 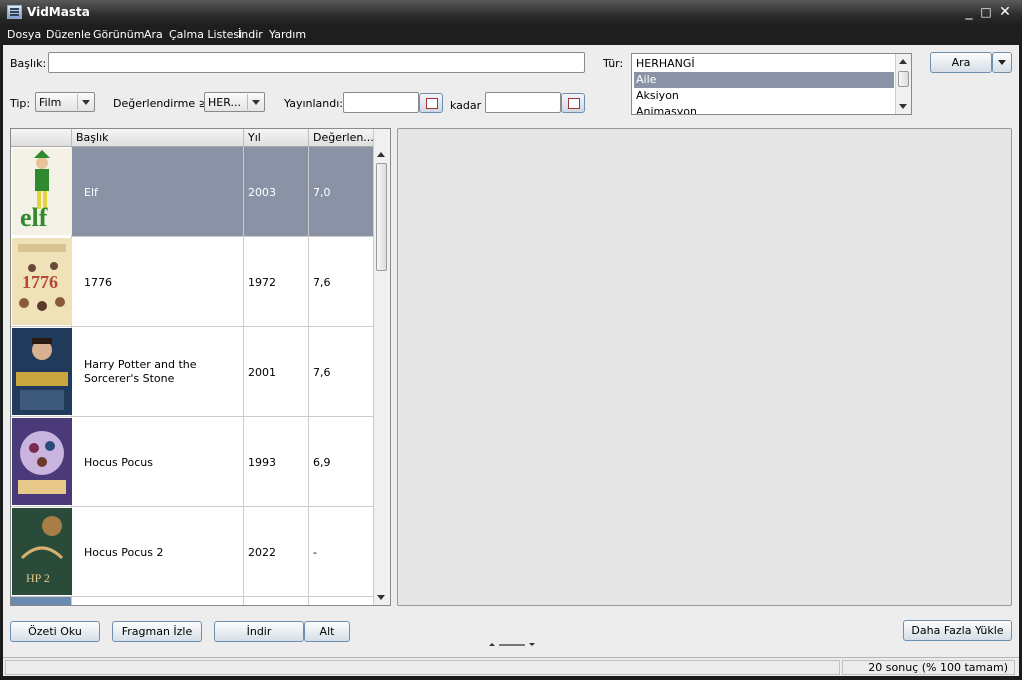 I want to click on title-cell, so click(x=158, y=601).